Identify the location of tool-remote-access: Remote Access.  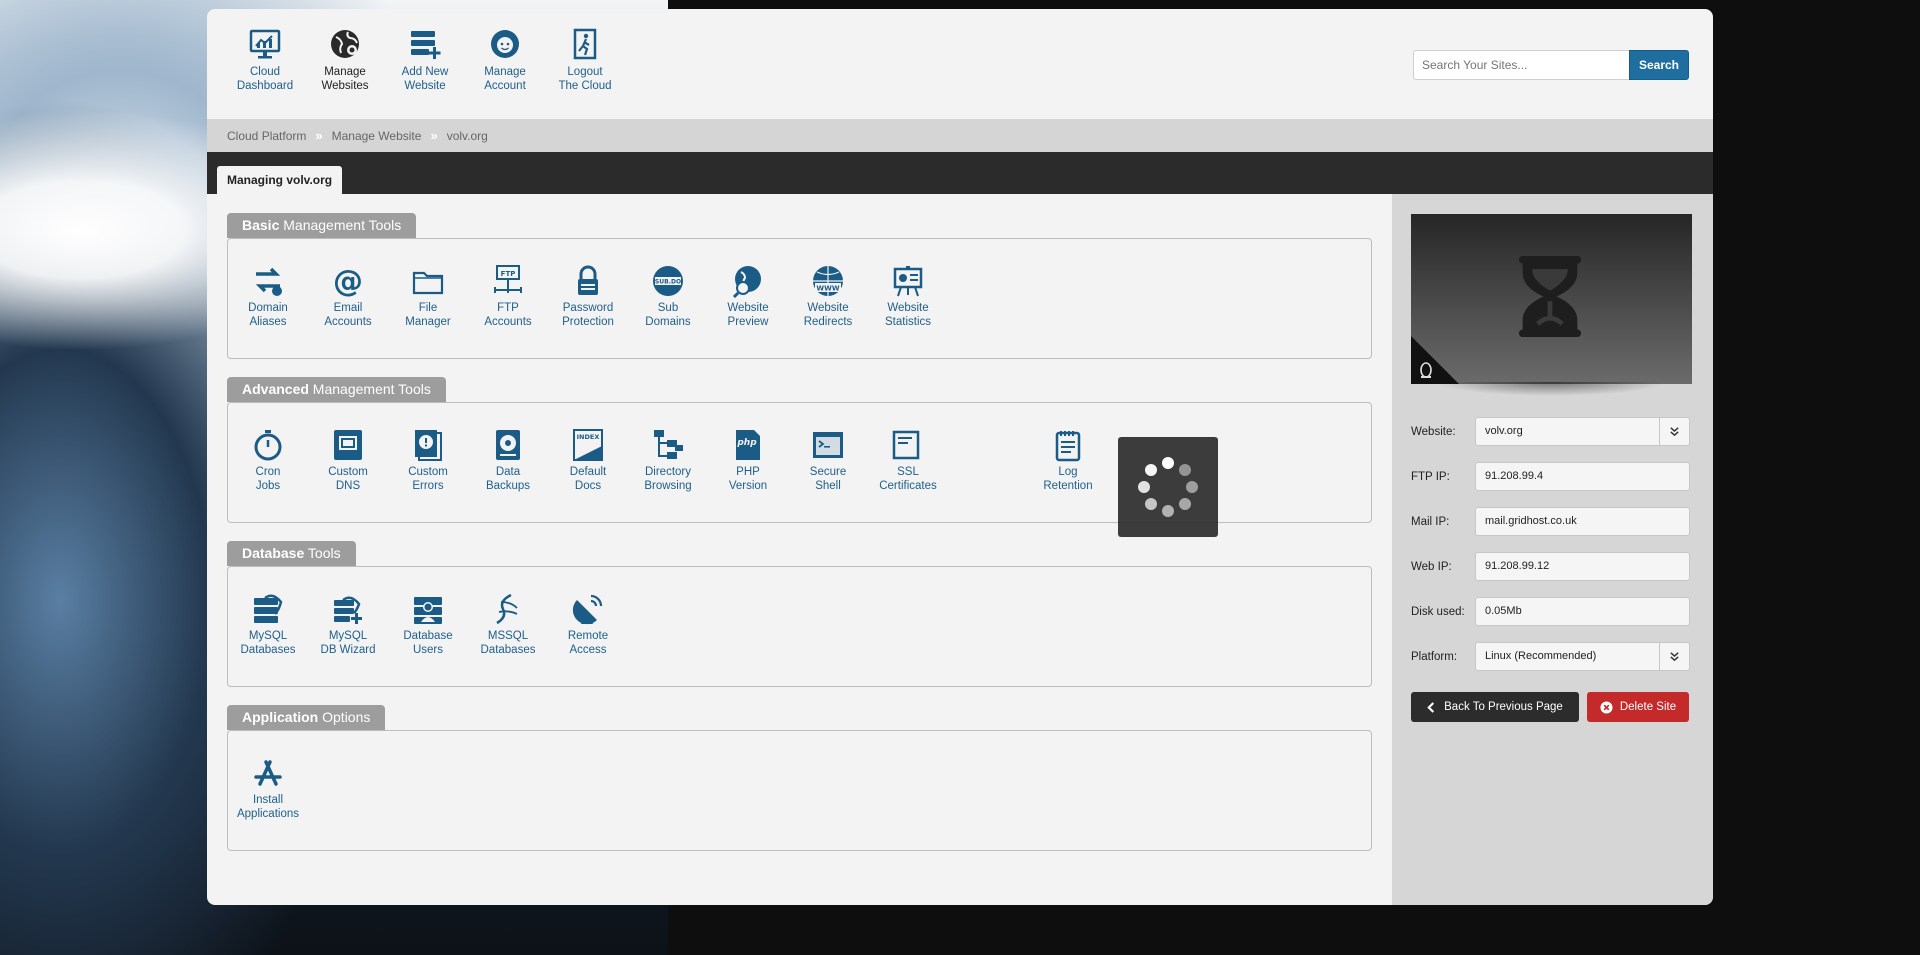
(588, 639).